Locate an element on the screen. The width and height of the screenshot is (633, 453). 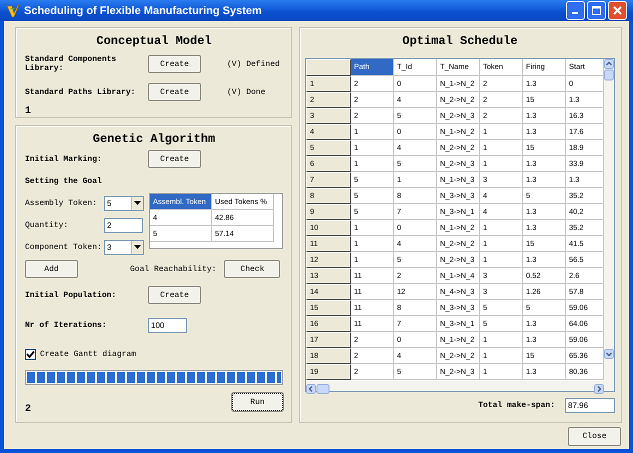
field-label: Nr of Iterations: is located at coordinates (66, 325).